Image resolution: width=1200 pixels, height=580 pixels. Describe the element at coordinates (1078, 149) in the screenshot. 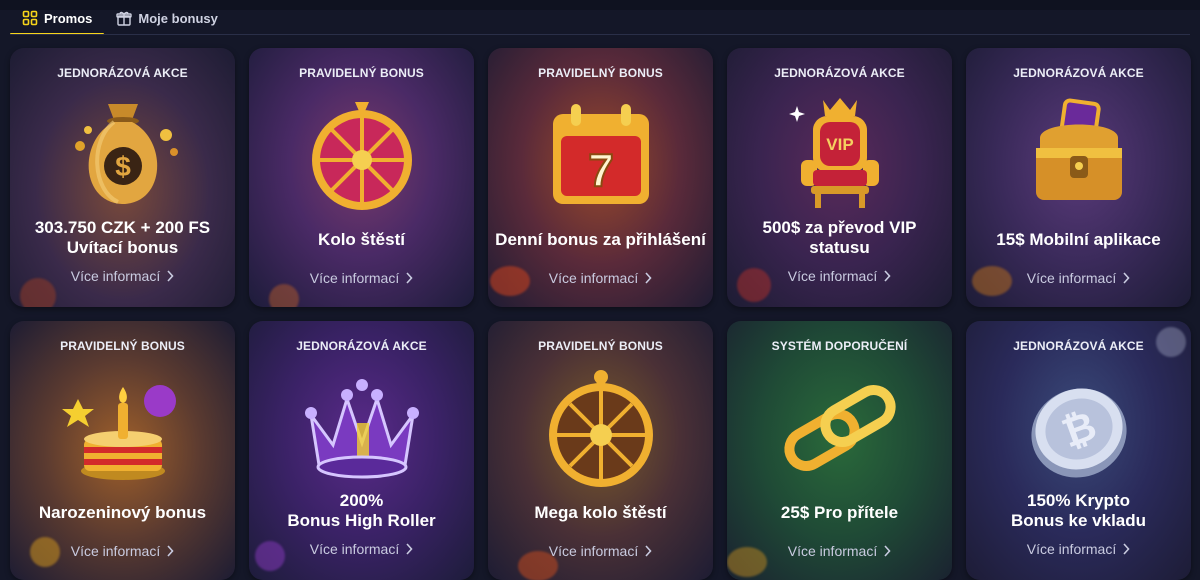

I see `treasure-chest-icon` at that location.